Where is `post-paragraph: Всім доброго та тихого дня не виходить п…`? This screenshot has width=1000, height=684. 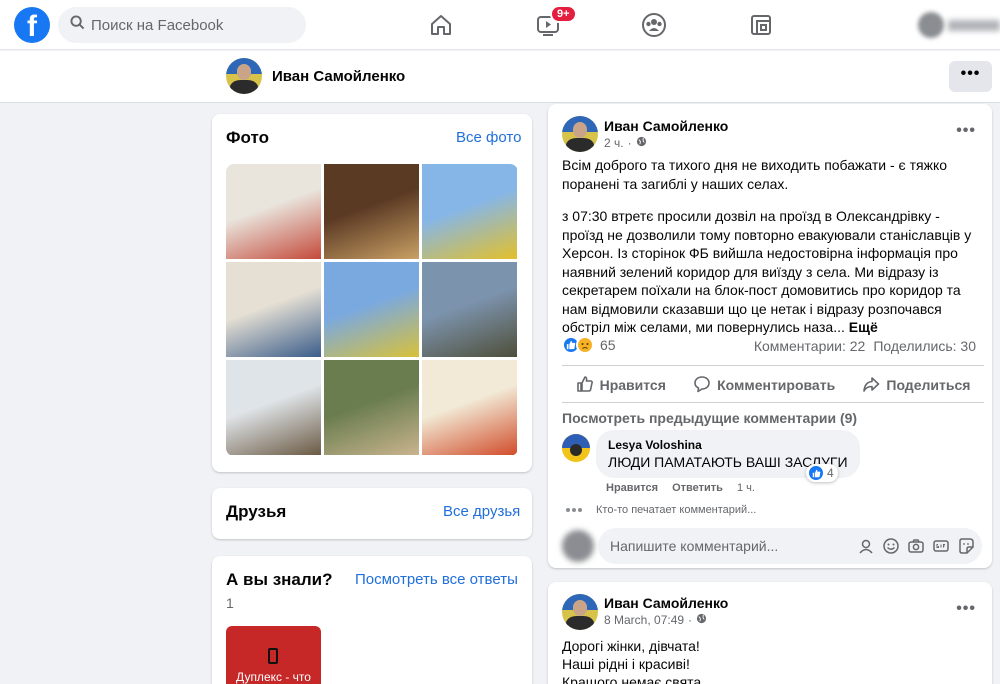 post-paragraph: Всім доброго та тихого дня не виходить п… is located at coordinates (755, 174).